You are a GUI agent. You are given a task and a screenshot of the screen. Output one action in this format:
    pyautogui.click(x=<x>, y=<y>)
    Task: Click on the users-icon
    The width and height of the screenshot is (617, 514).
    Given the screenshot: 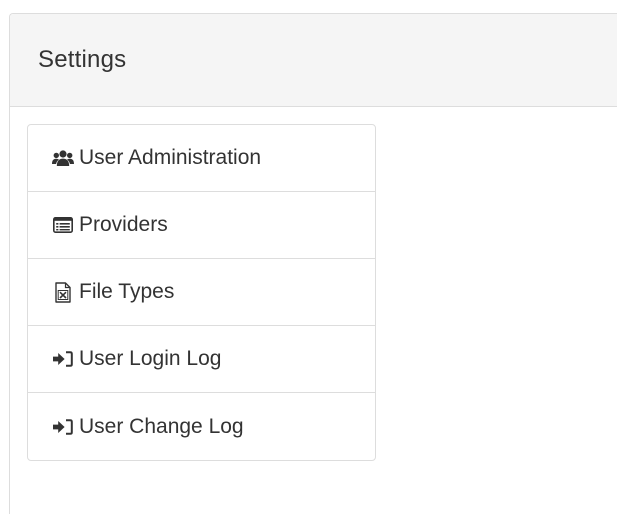 What is the action you would take?
    pyautogui.click(x=63, y=158)
    